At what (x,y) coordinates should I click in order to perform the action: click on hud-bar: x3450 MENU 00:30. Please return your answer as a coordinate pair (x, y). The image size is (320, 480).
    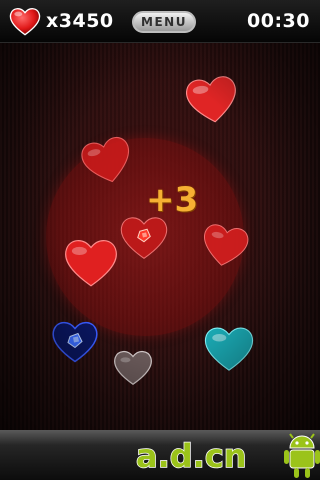
    Looking at the image, I should click on (160, 21).